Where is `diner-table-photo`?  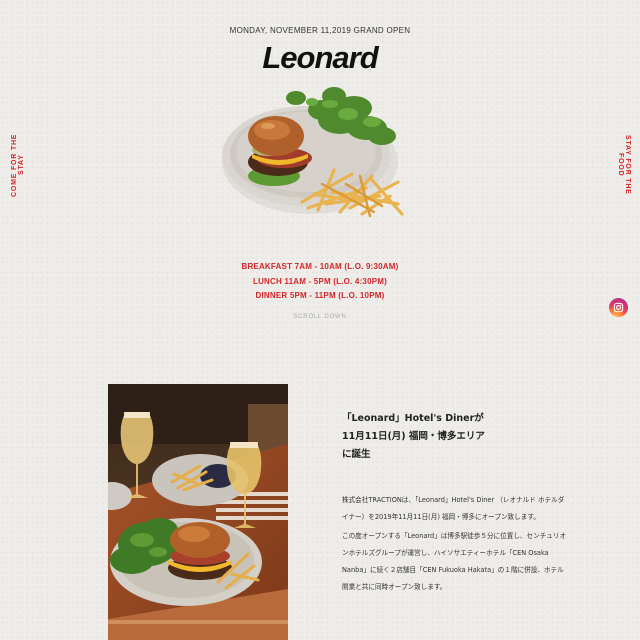
diner-table-photo is located at coordinates (198, 512).